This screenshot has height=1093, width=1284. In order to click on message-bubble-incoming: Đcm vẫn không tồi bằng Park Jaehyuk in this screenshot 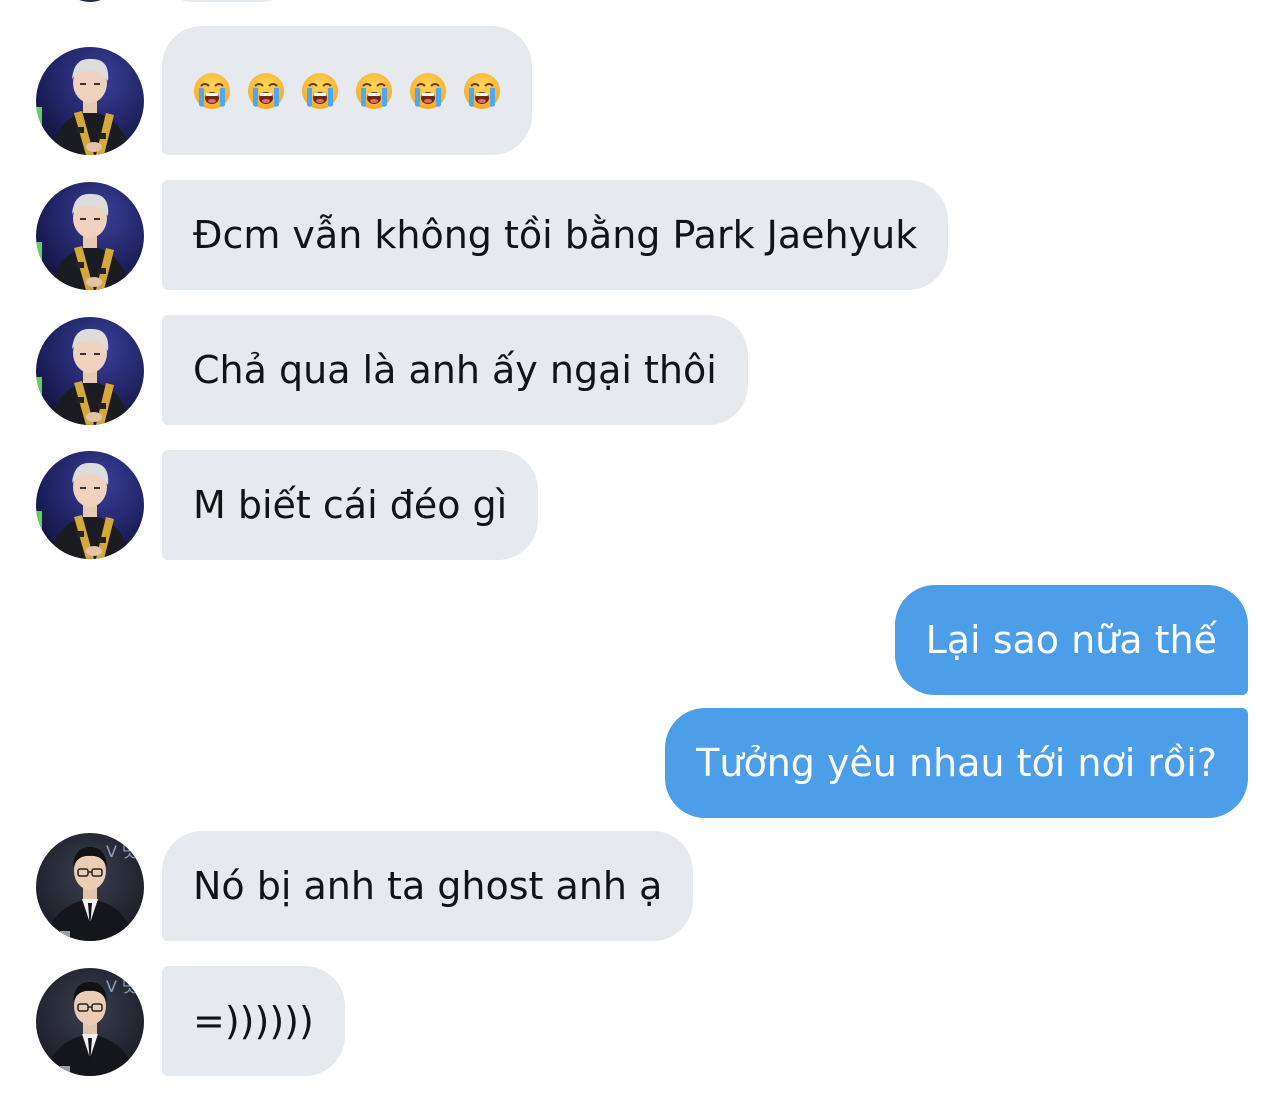, I will do `click(555, 235)`.